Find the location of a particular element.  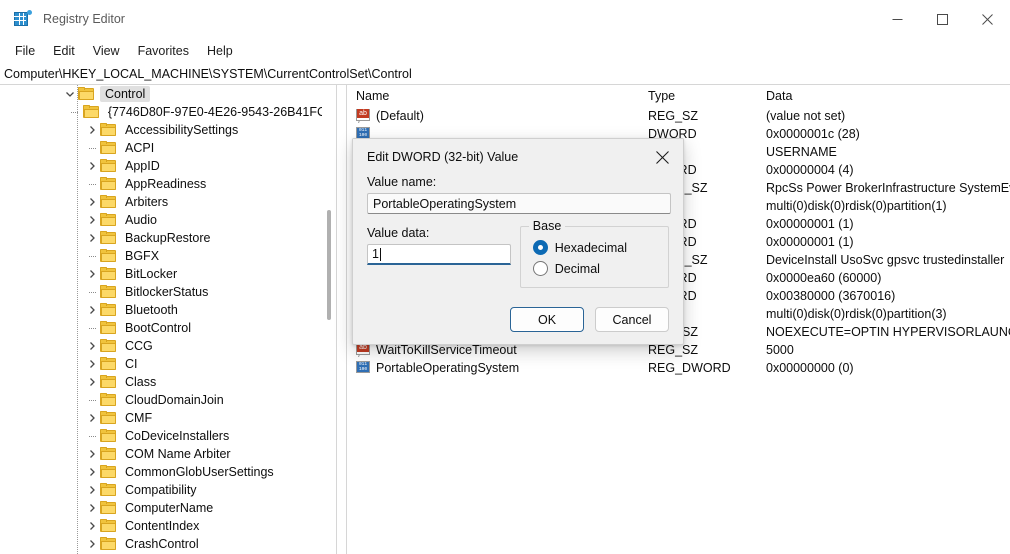

dialog-title-bar: Edit DWORD (32-bit) Value is located at coordinates (518, 157).